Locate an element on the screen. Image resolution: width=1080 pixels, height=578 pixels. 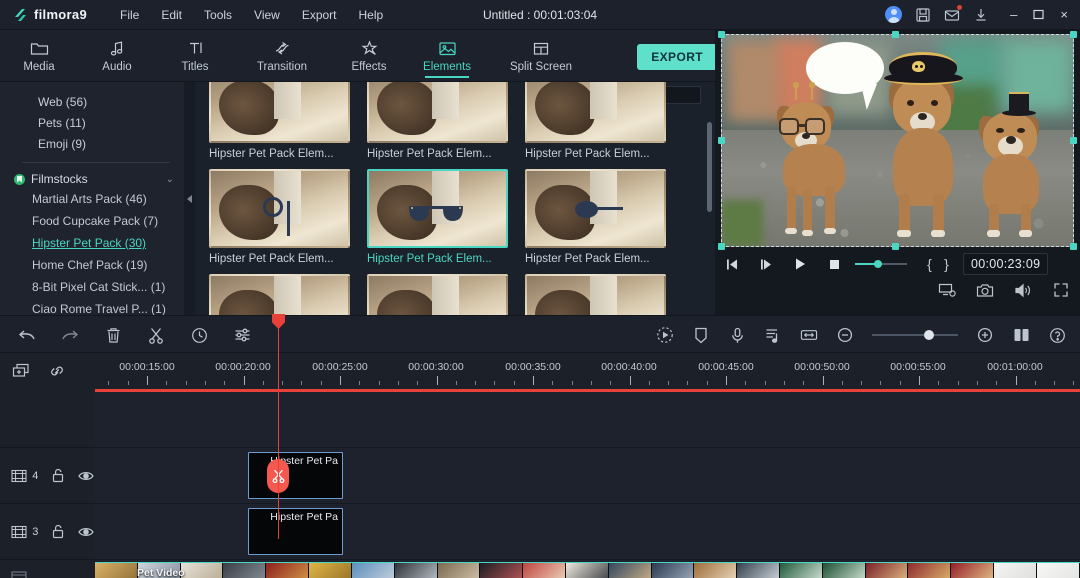
split-view-icon is located at coordinates (1021, 335).